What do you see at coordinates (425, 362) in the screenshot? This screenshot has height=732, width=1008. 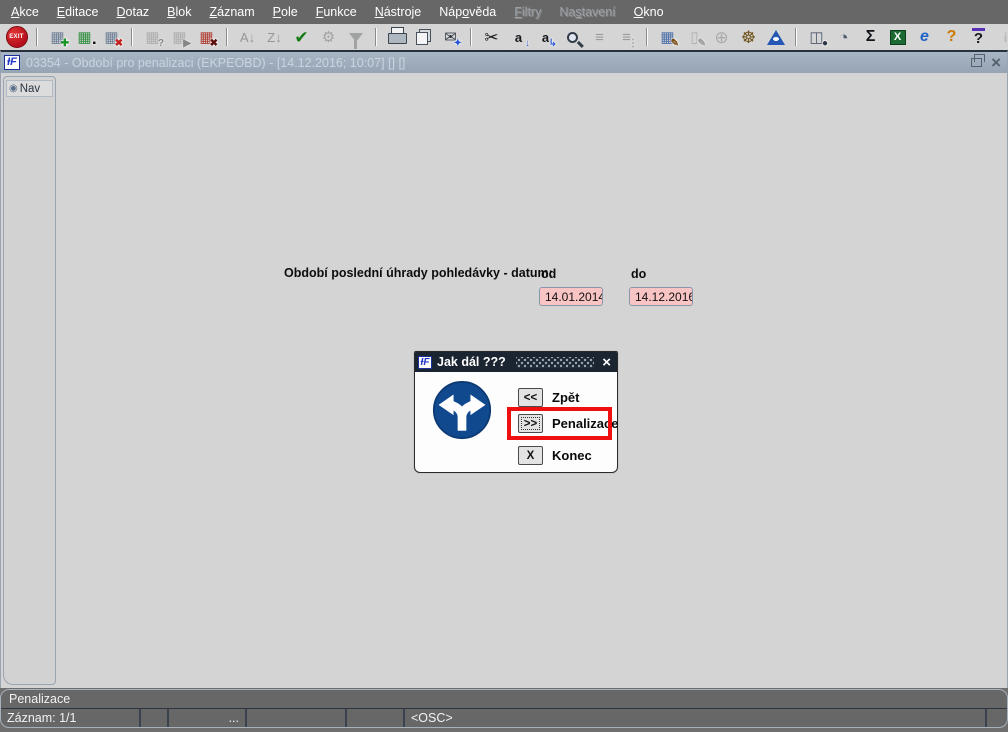 I see `dialog-logo-icon: ƗF` at bounding box center [425, 362].